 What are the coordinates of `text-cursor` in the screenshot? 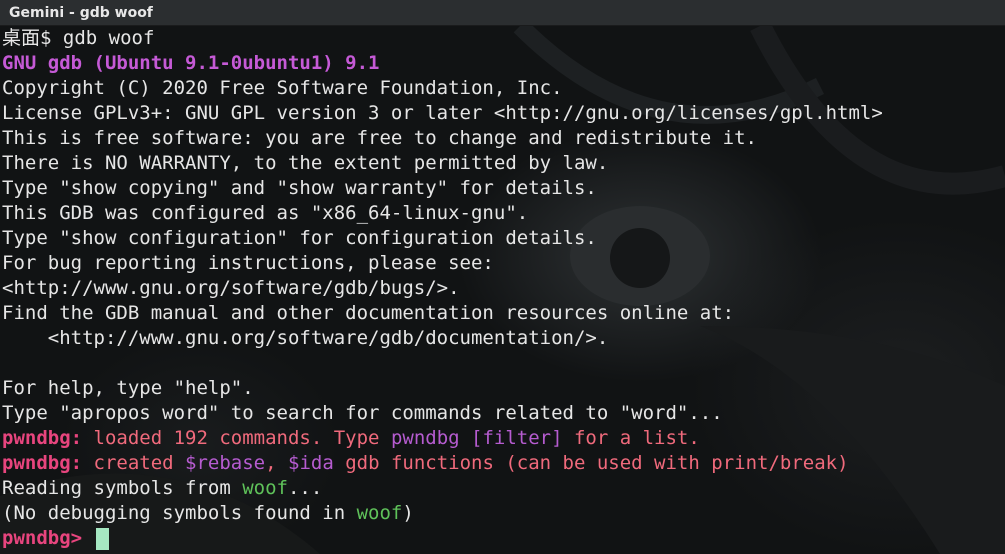 It's located at (102, 538).